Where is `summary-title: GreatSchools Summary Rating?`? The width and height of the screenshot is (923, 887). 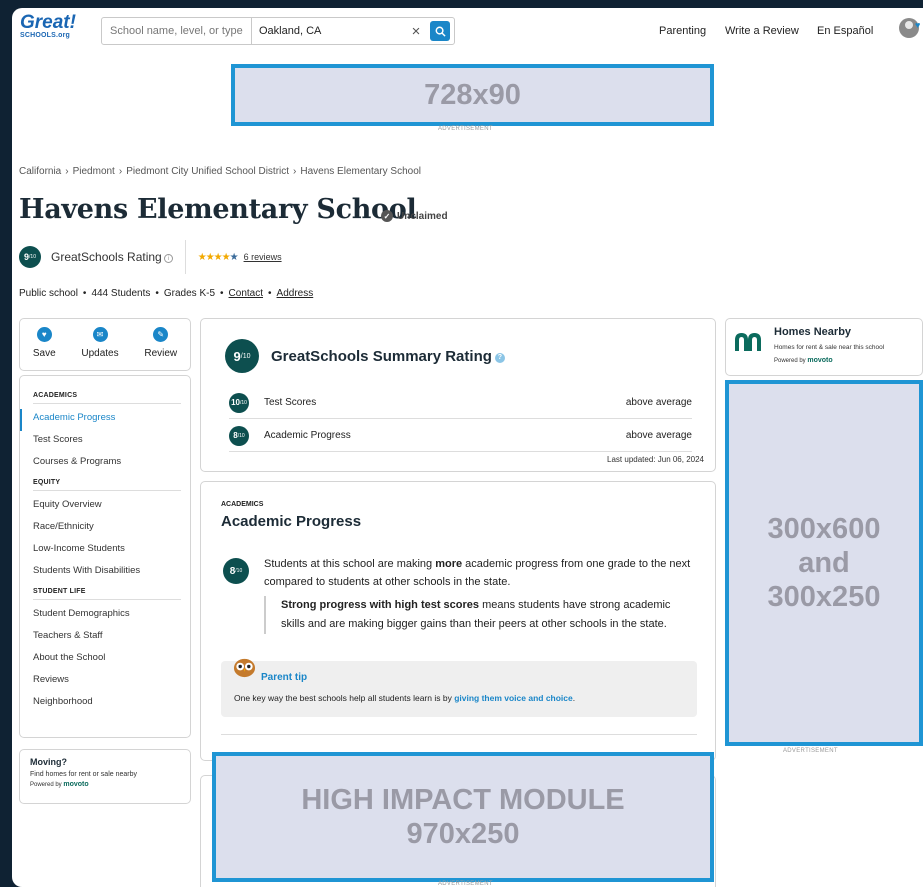
summary-title: GreatSchools Summary Rating? is located at coordinates (388, 356).